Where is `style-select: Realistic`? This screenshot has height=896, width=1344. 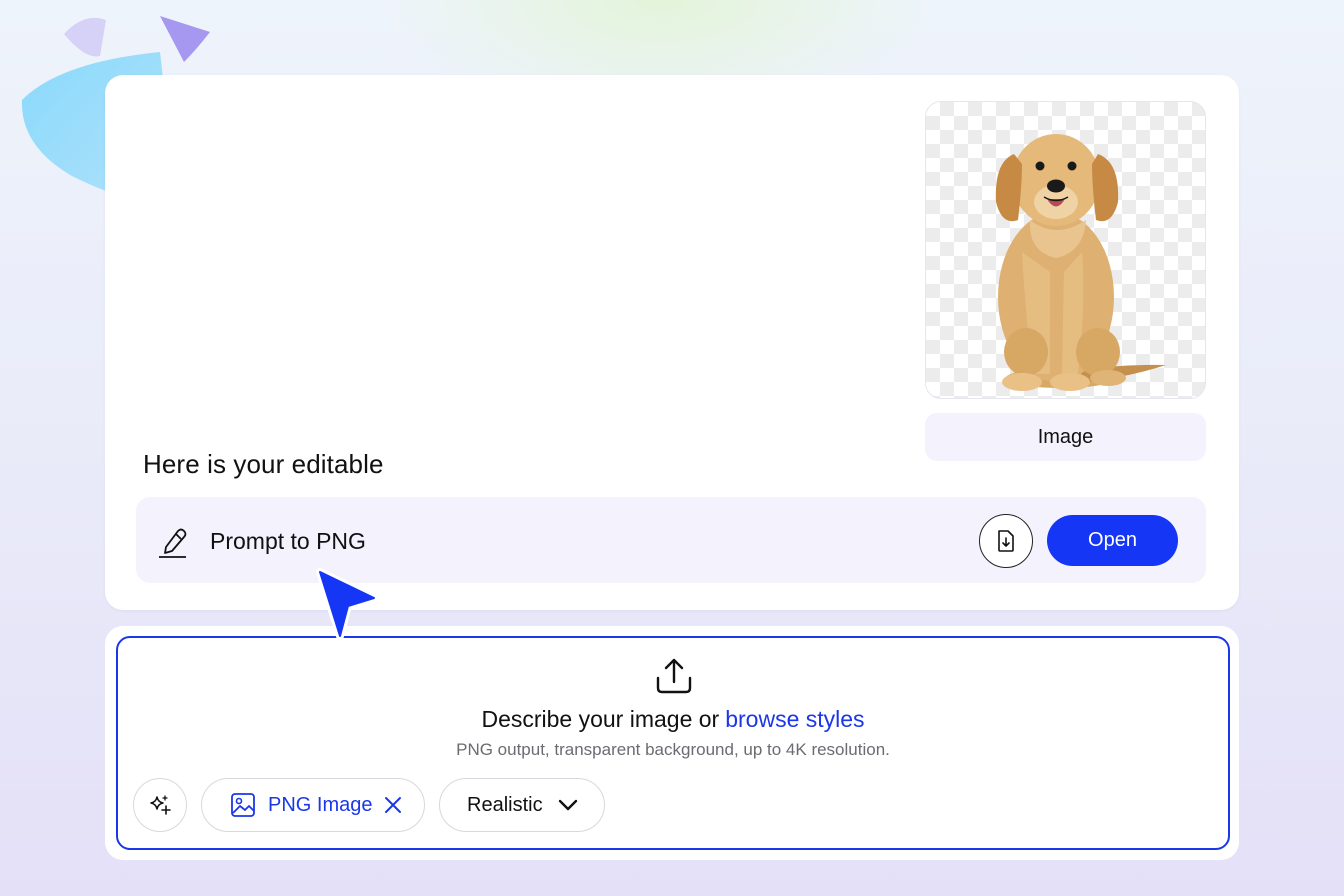 style-select: Realistic is located at coordinates (522, 805).